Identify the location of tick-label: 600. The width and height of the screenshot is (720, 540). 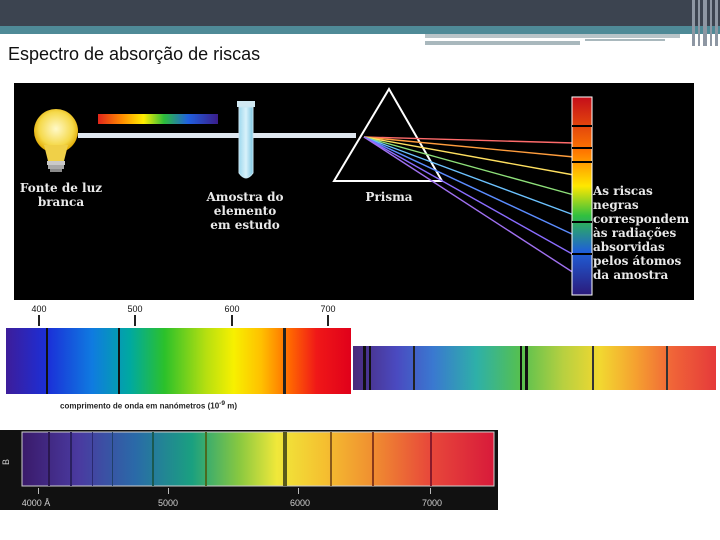
(231, 309).